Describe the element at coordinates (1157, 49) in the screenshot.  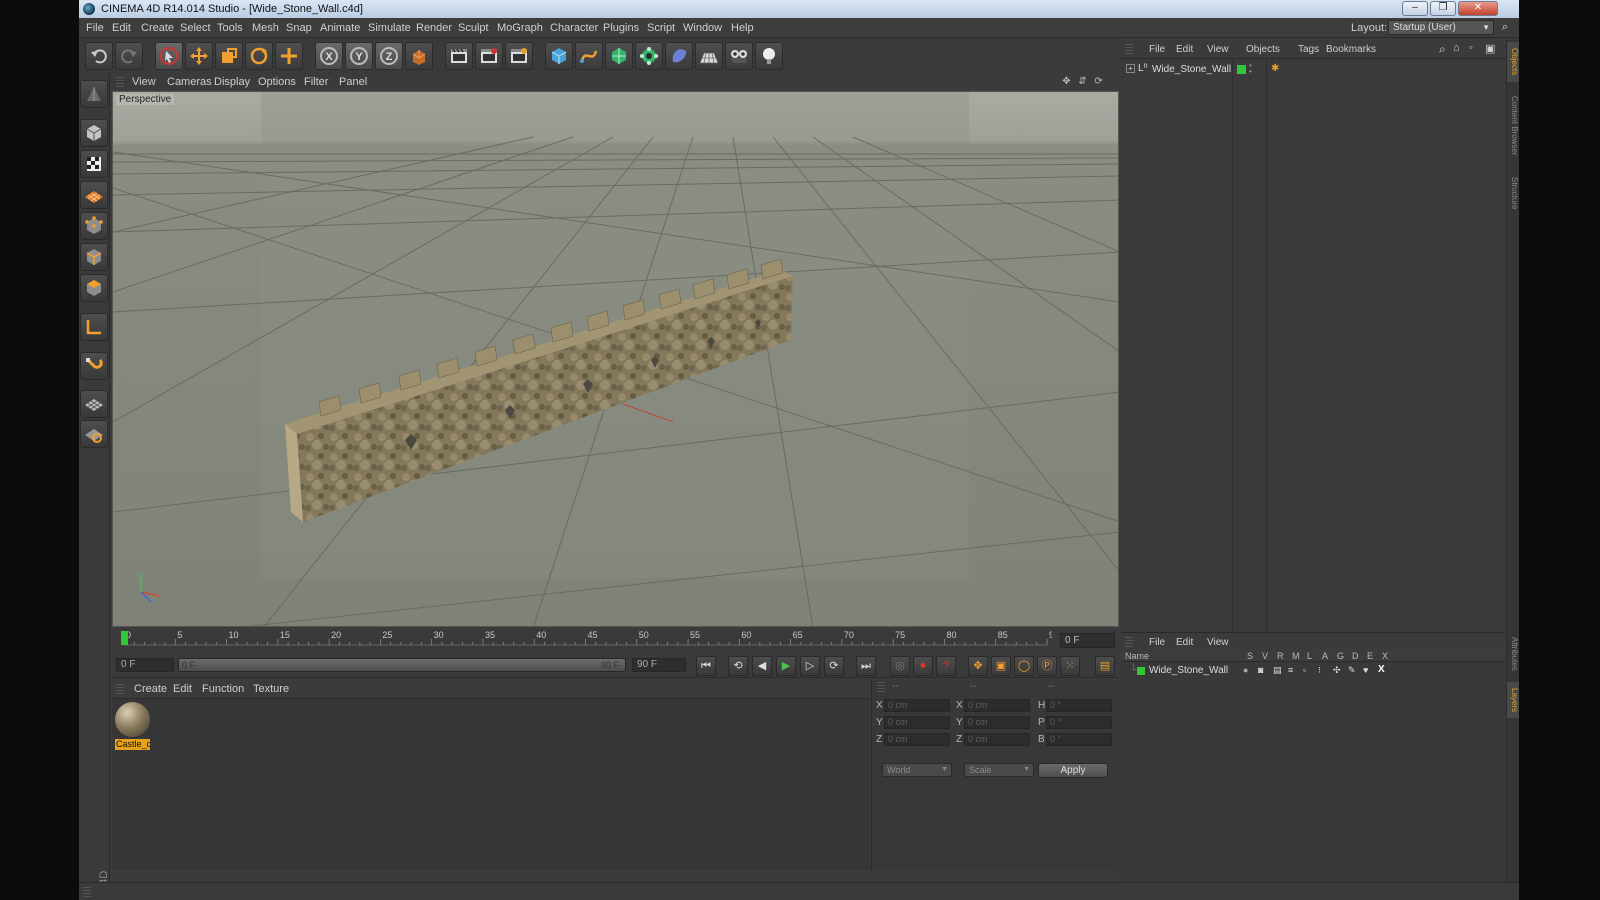
I see `objects-menu-file: File` at that location.